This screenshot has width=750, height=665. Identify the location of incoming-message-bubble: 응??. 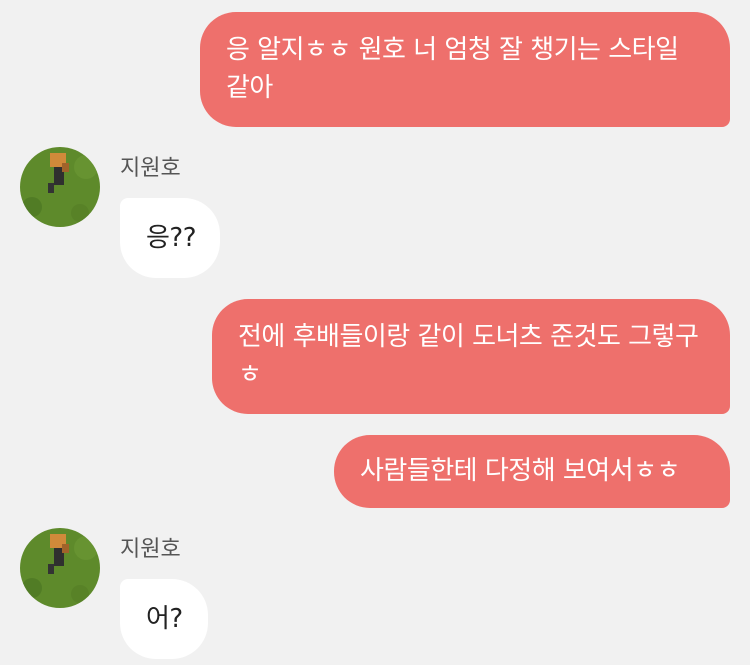
(170, 238).